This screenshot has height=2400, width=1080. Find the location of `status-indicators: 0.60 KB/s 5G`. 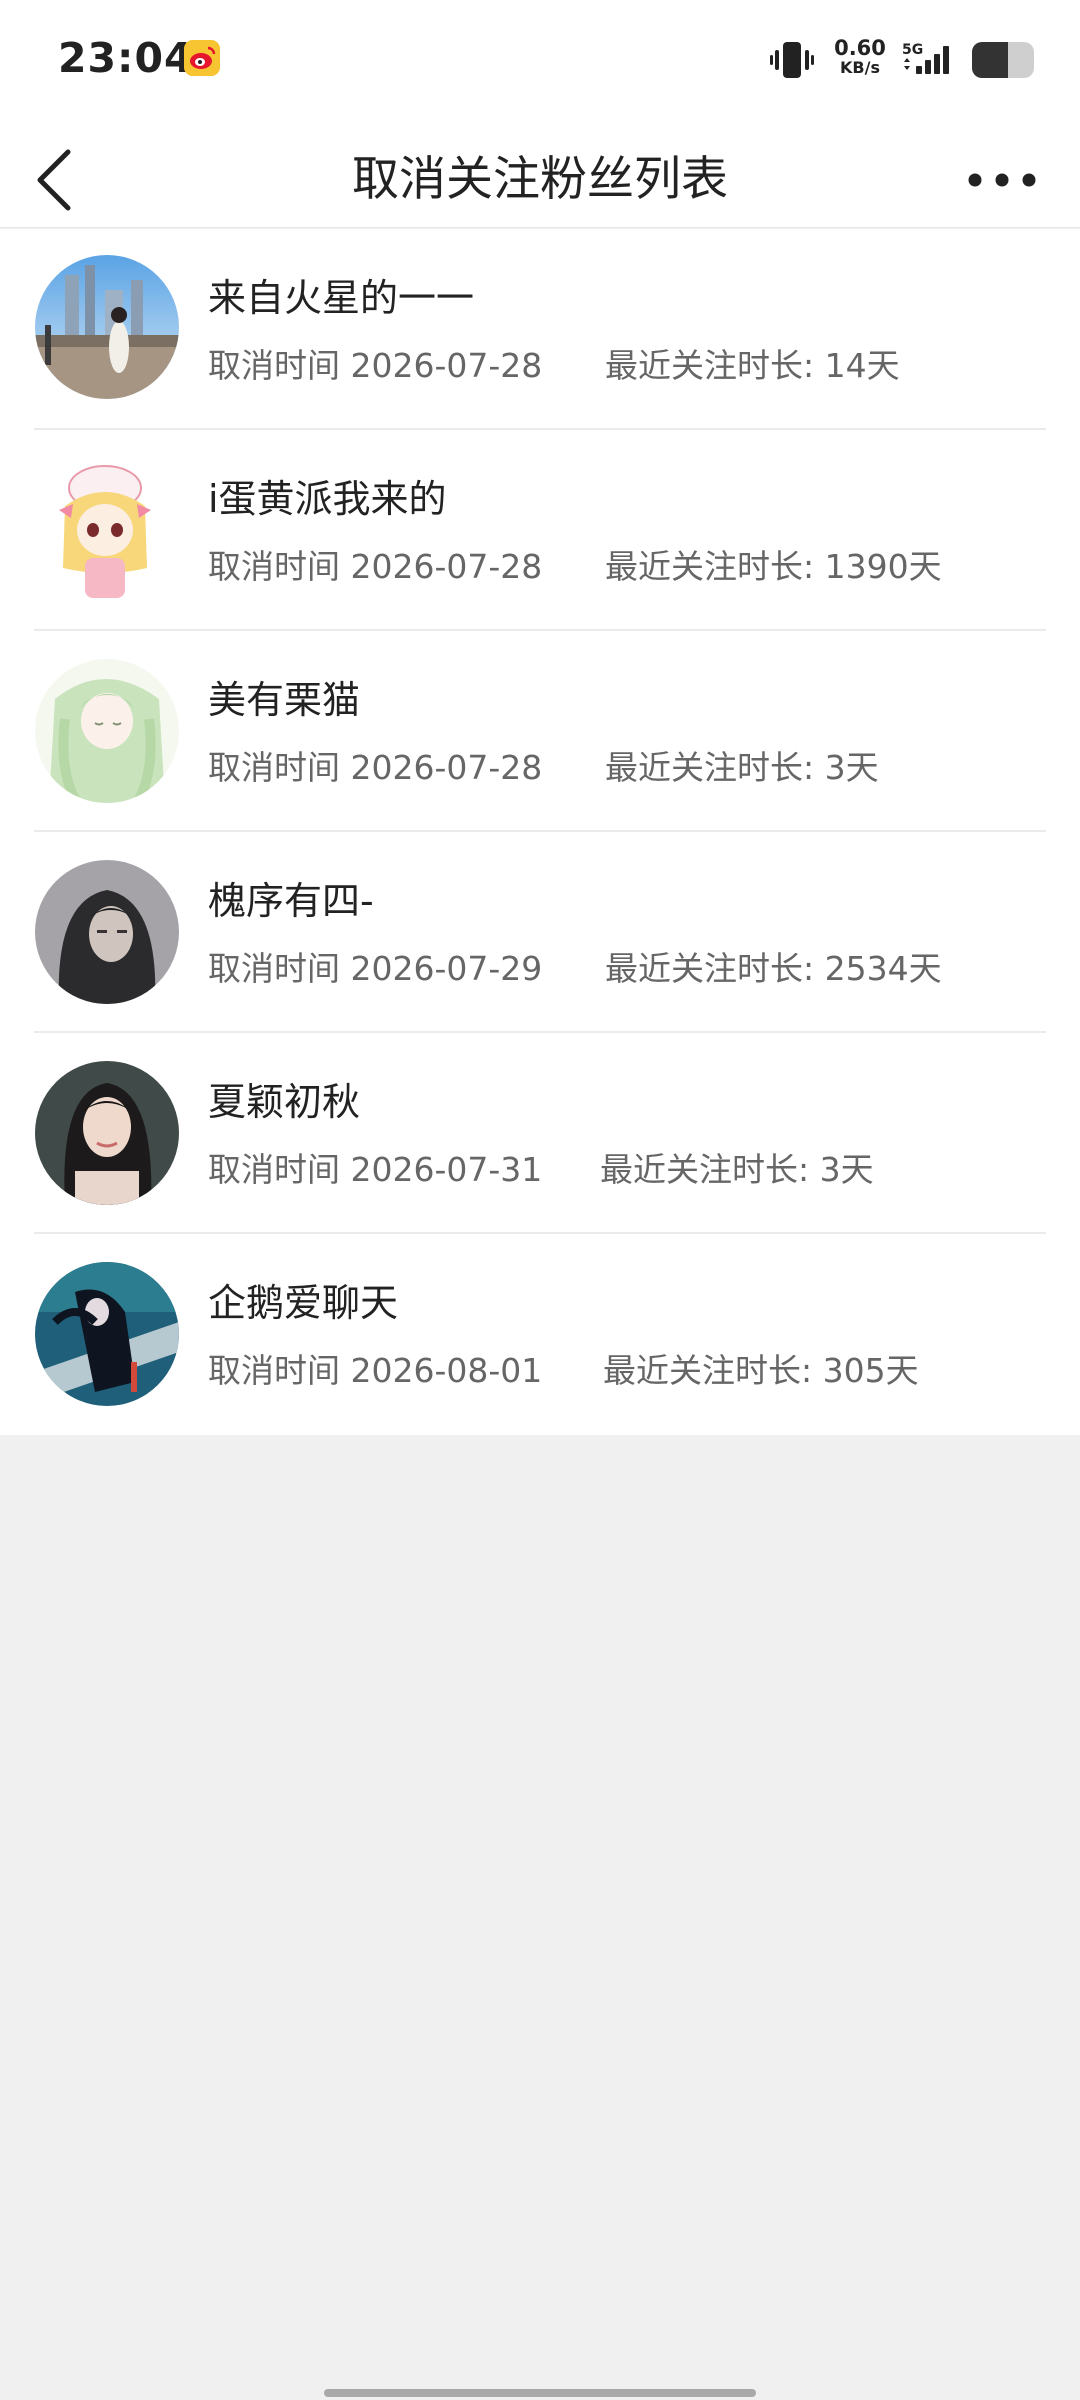

status-indicators: 0.60 KB/s 5G is located at coordinates (910, 60).